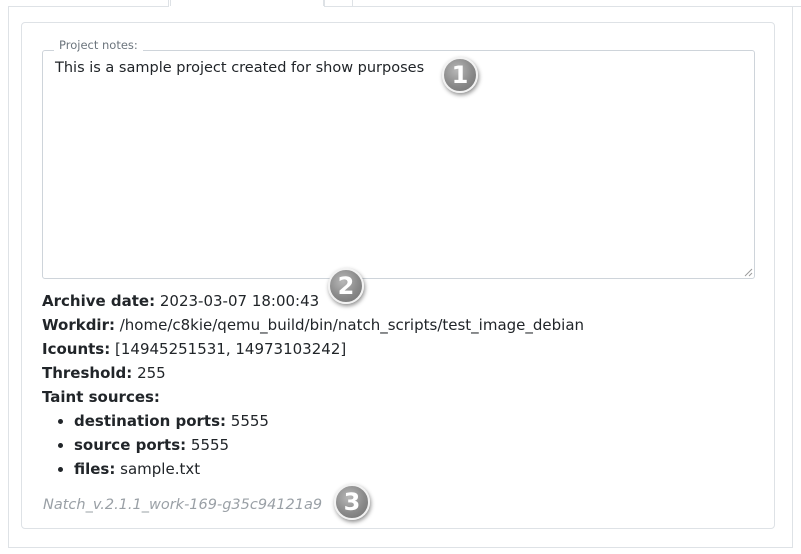 The height and width of the screenshot is (554, 801). I want to click on callout-marker-3: 3, so click(352, 502).